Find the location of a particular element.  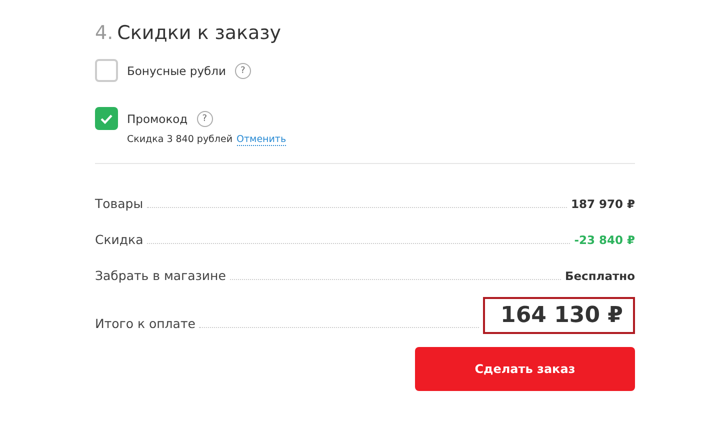

summary-label: Товары is located at coordinates (119, 204).